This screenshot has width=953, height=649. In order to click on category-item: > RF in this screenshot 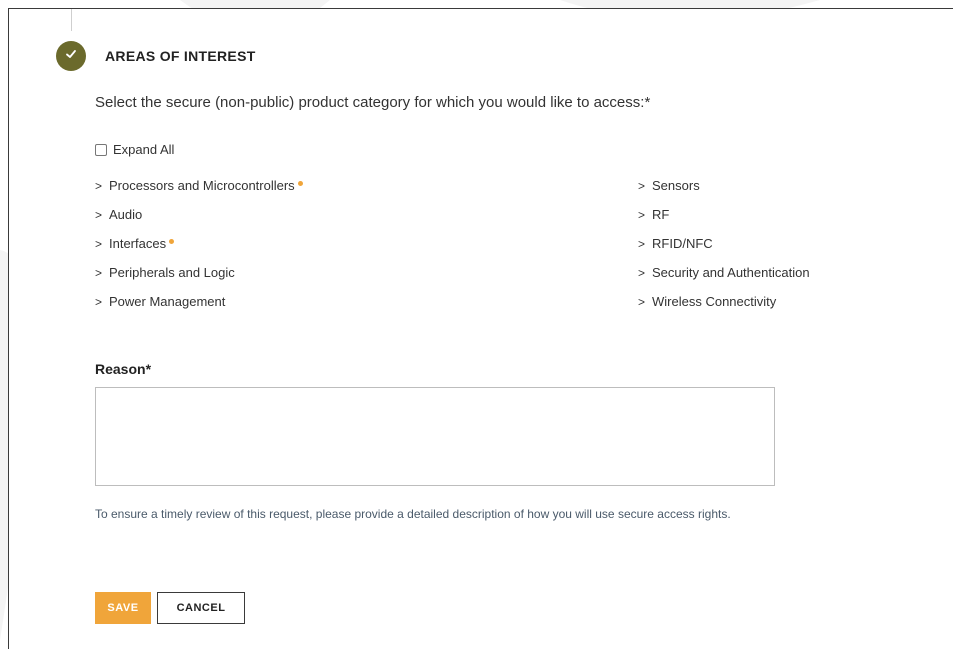, I will do `click(724, 221)`.